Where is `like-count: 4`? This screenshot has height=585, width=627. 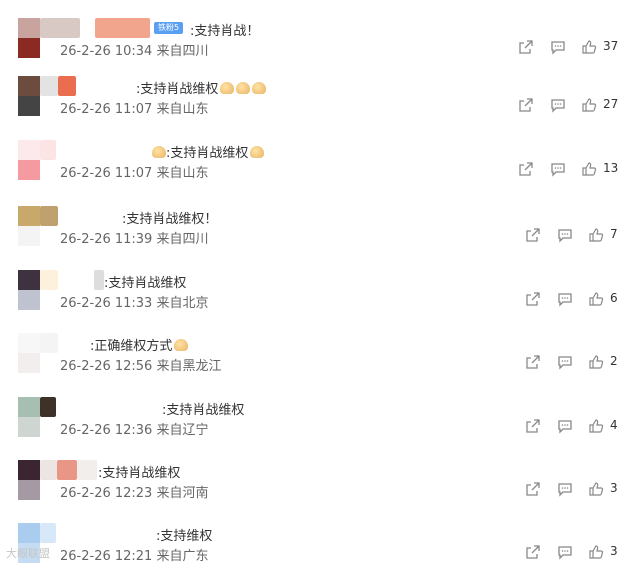
like-count: 4 is located at coordinates (614, 425).